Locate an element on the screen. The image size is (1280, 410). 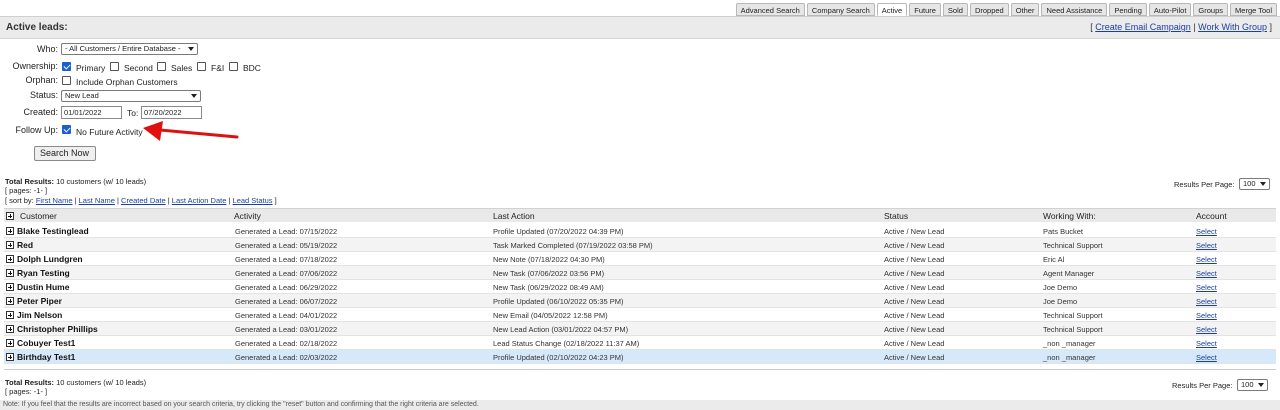
activity-cell: Generated a Lead: 06/07/2022 is located at coordinates (286, 301).